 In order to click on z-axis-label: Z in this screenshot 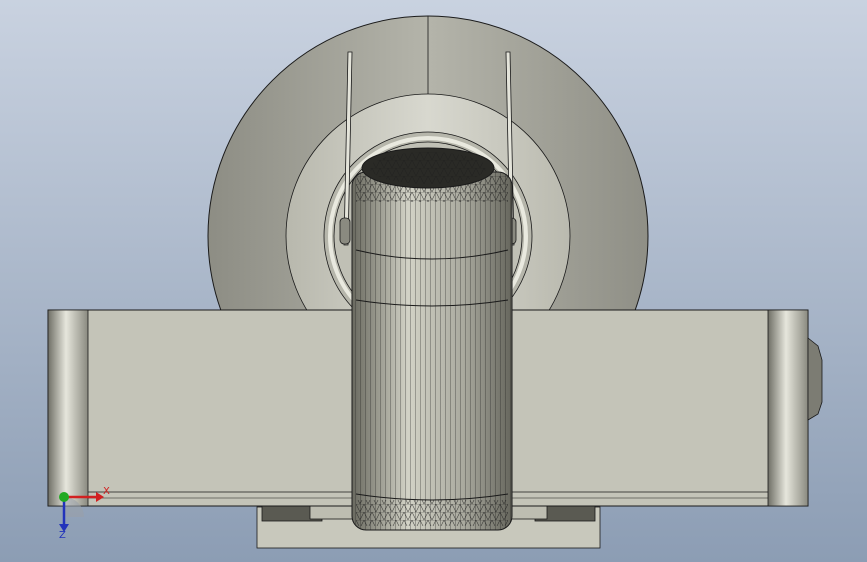, I will do `click(62, 535)`.